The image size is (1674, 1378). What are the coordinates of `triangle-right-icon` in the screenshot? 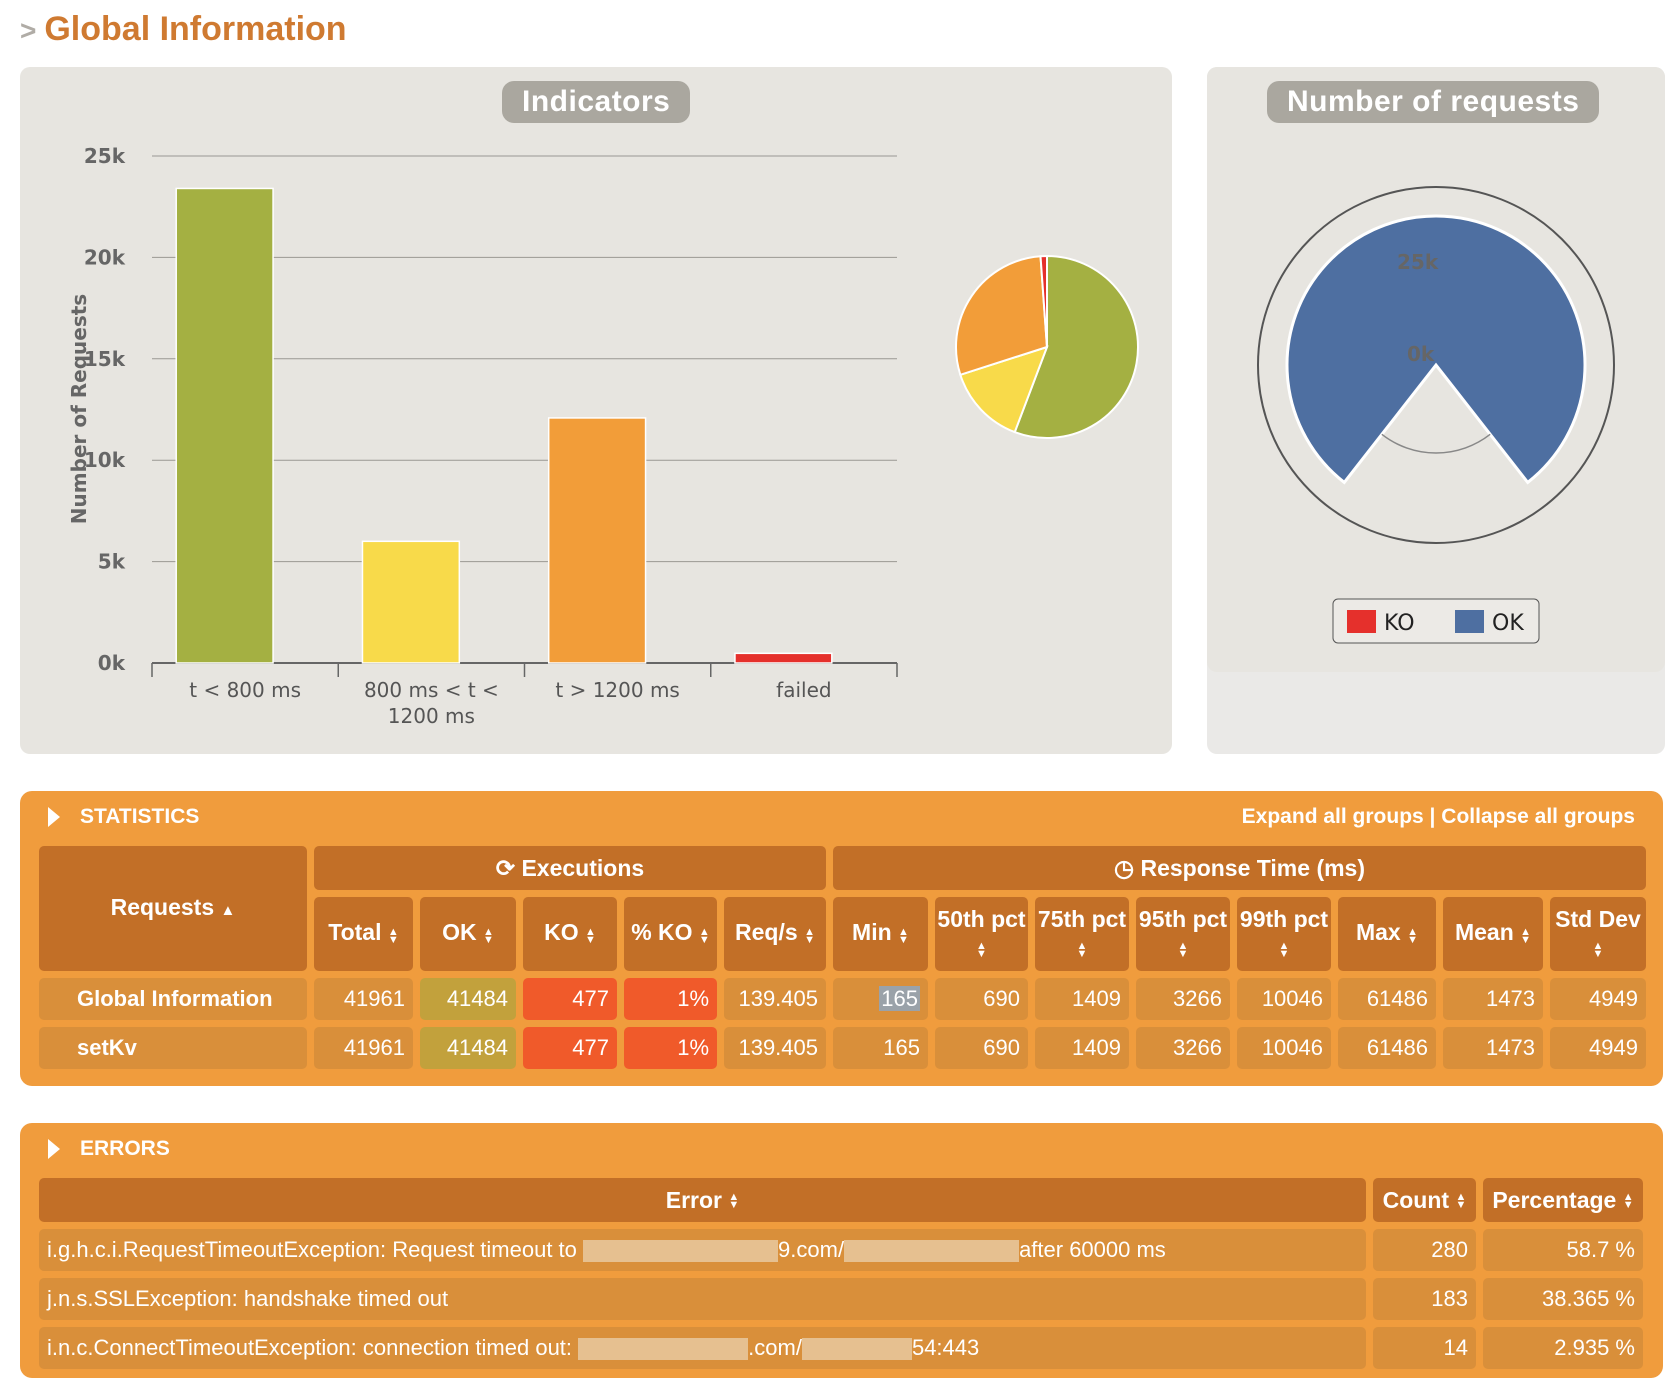 It's located at (54, 817).